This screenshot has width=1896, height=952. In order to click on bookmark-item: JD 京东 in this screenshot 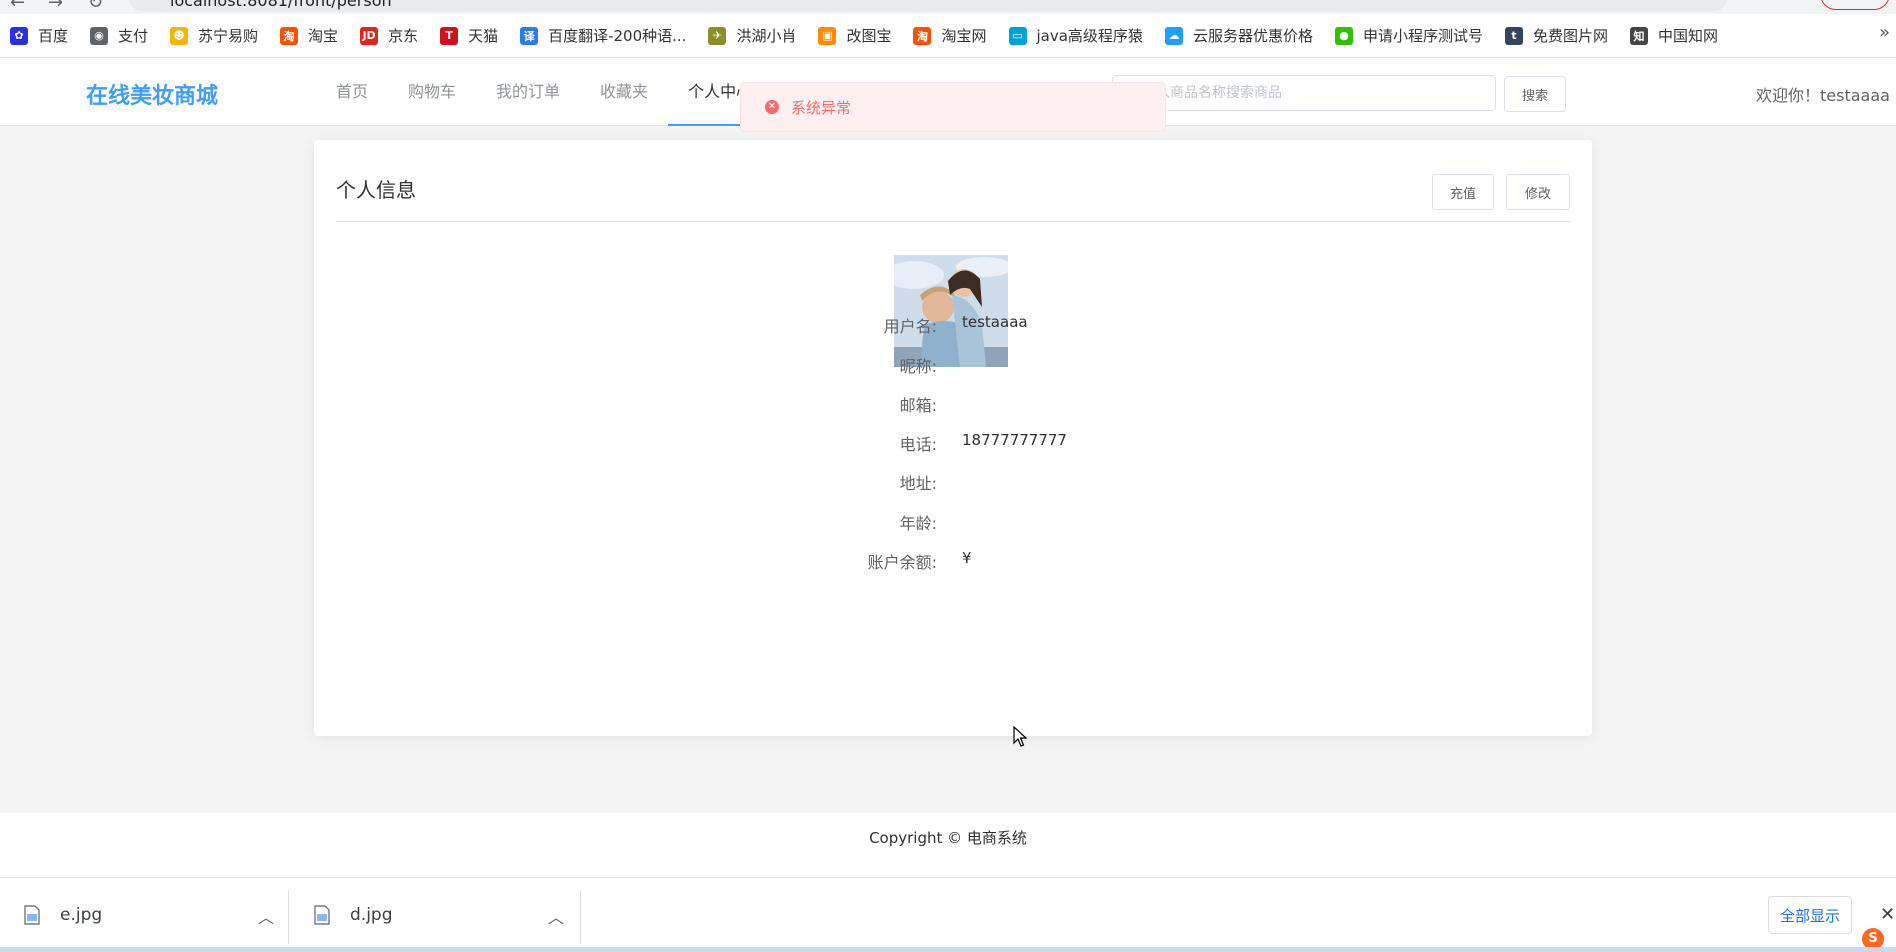, I will do `click(389, 35)`.